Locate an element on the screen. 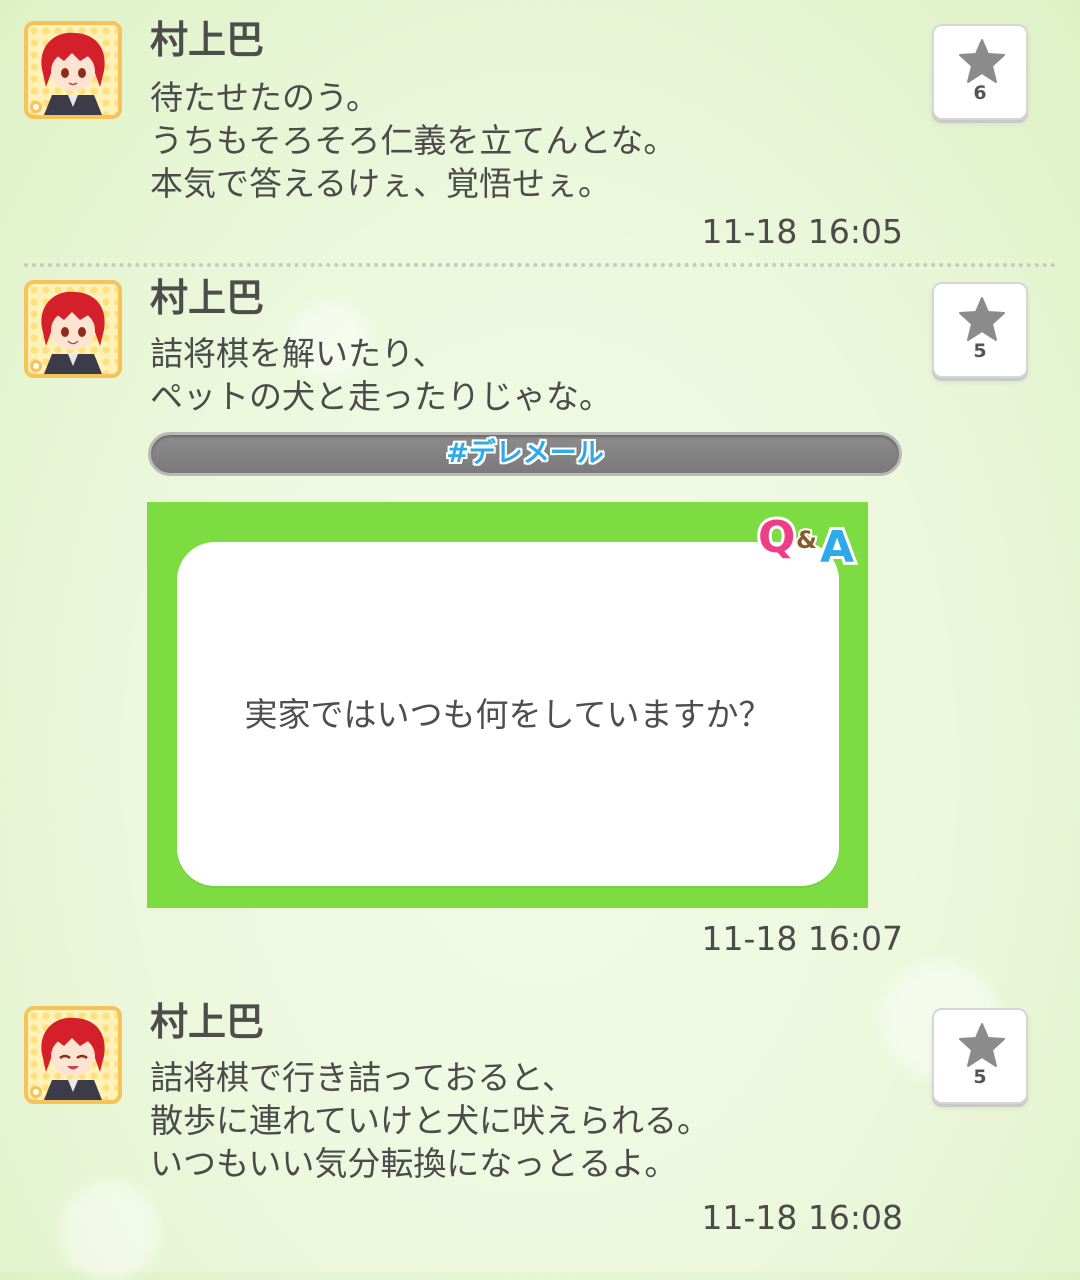 The image size is (1080, 1280). post-timestamp: 11-18 16:07 is located at coordinates (802, 938).